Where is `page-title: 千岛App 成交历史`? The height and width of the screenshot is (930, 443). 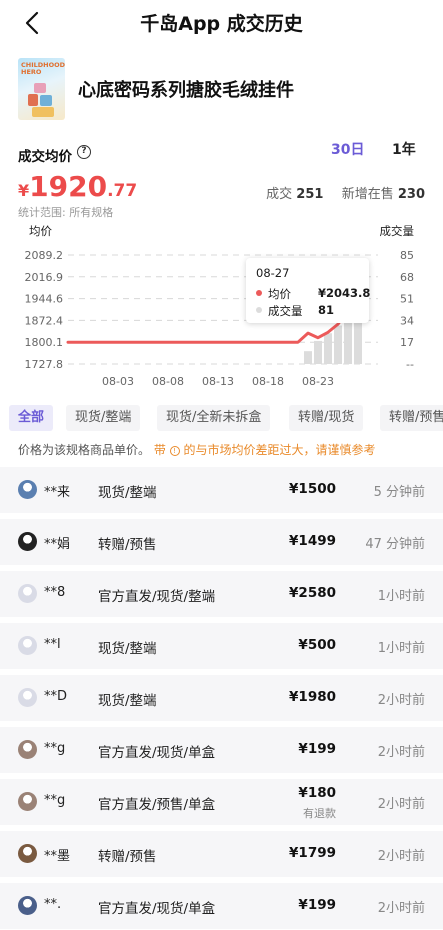
page-title: 千岛App 成交历史 is located at coordinates (221, 24).